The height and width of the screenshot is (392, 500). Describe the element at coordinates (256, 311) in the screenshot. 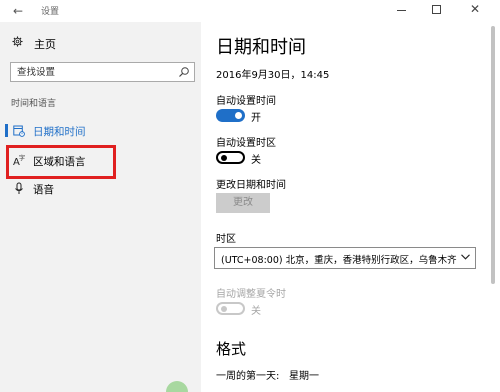

I see `dst-state: 关` at that location.